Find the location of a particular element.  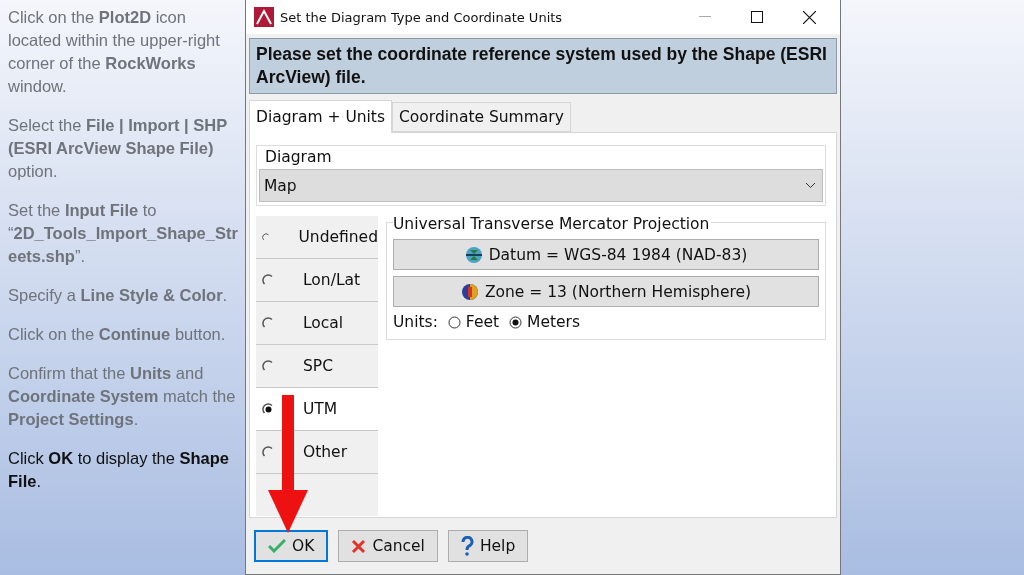

zone-button: Zone = 13 (Northern Hemisphere) is located at coordinates (606, 291).